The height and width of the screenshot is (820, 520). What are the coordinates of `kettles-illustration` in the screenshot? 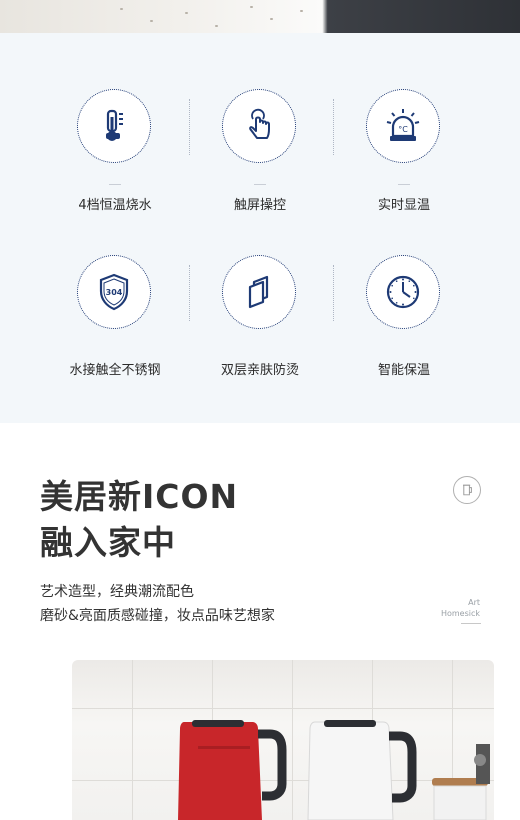 It's located at (334, 770).